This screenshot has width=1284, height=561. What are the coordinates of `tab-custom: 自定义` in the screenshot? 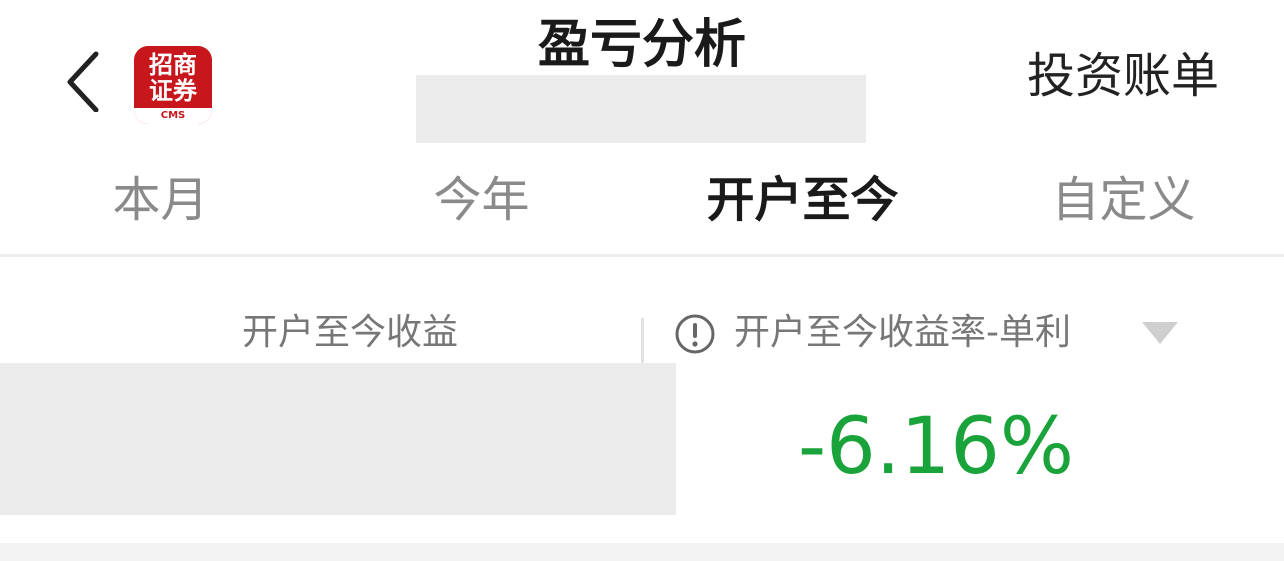 It's located at (1123, 205).